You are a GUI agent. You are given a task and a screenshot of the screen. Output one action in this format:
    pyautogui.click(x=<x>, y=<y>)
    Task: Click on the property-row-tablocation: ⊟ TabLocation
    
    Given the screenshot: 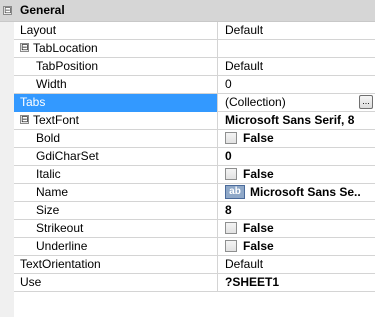 What is the action you would take?
    pyautogui.click(x=195, y=49)
    